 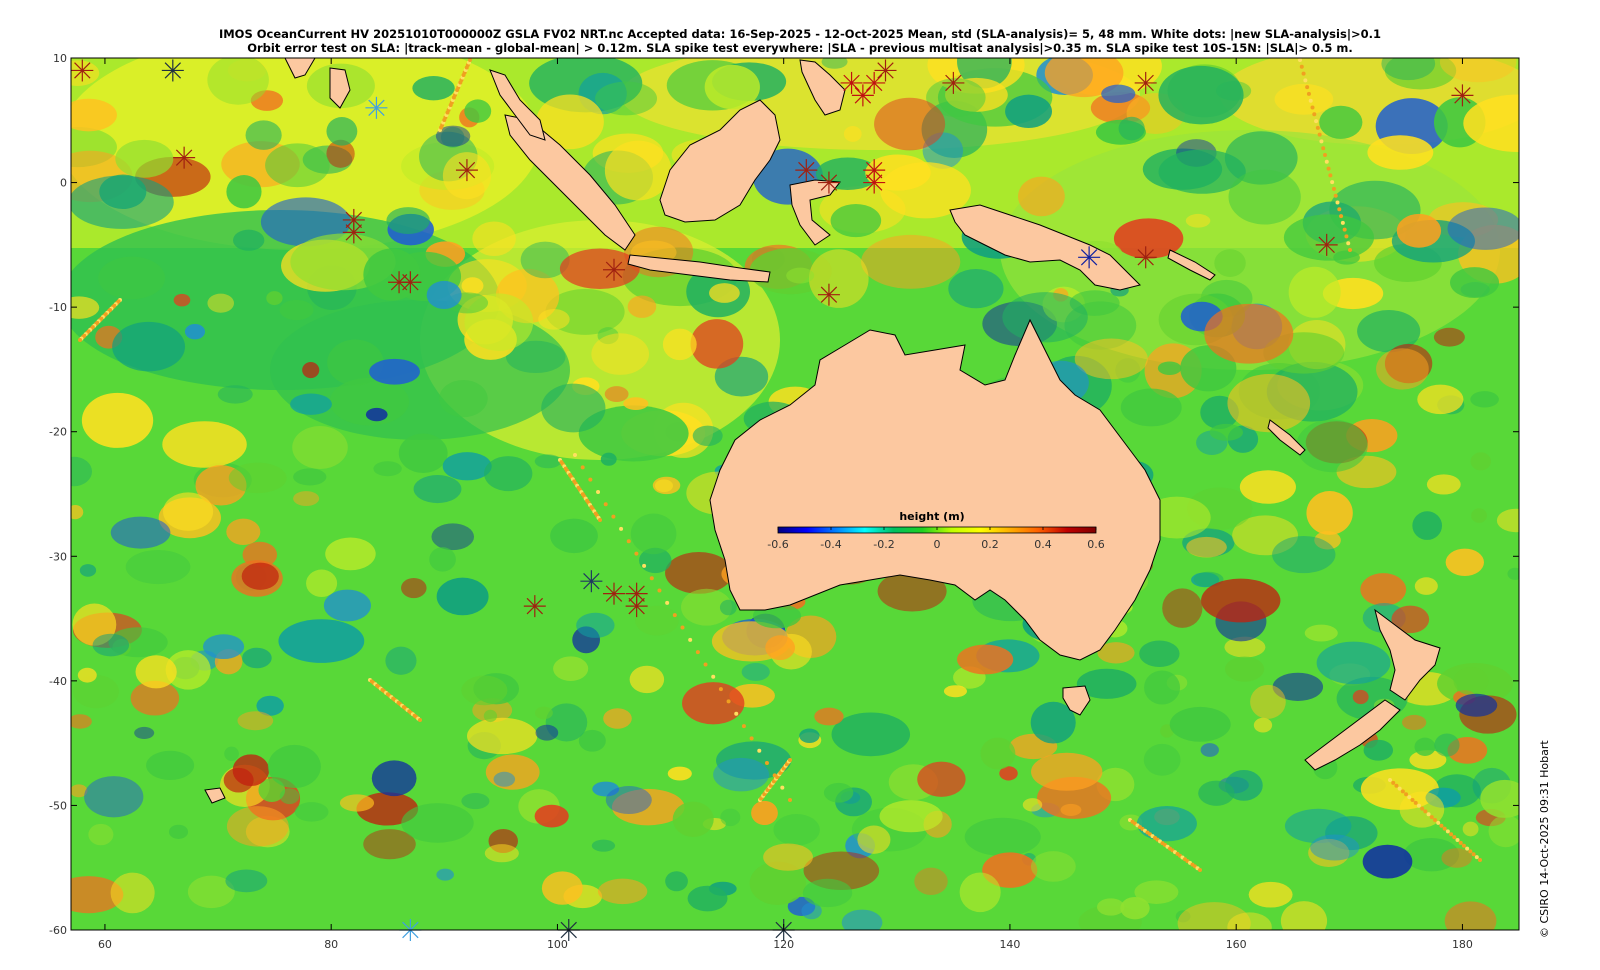 What do you see at coordinates (58, 805) in the screenshot?
I see `y-tick-label: -50` at bounding box center [58, 805].